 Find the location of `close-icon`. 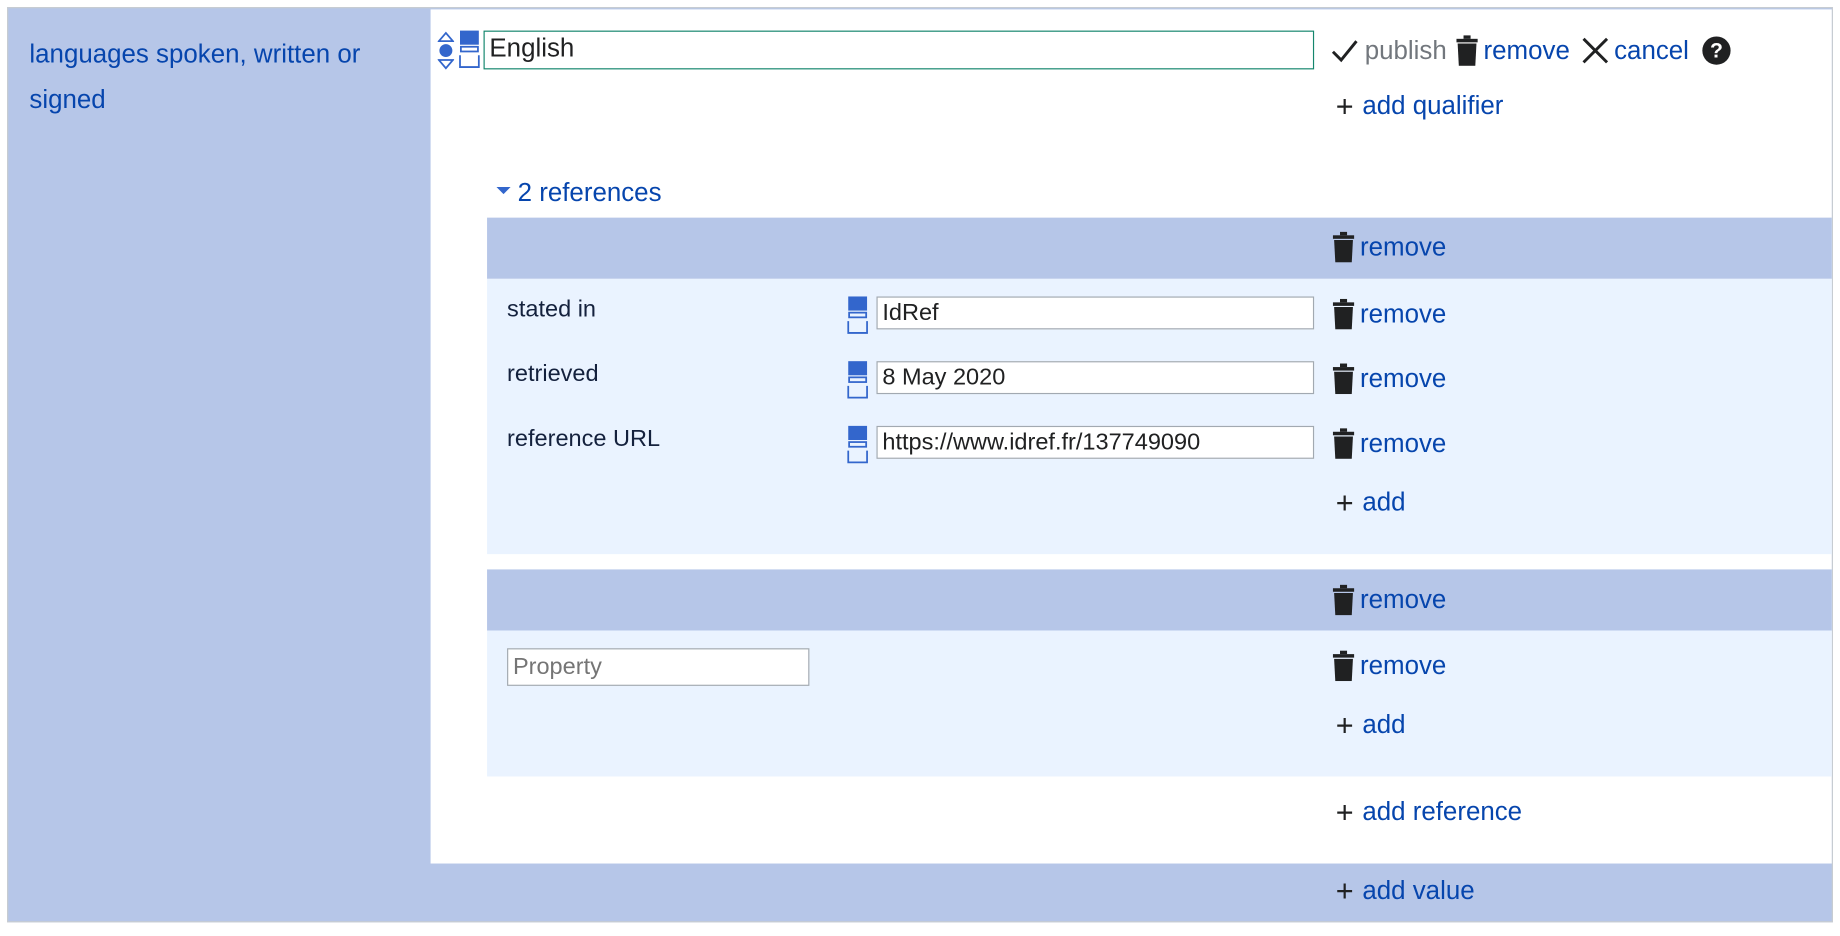

close-icon is located at coordinates (1595, 50).